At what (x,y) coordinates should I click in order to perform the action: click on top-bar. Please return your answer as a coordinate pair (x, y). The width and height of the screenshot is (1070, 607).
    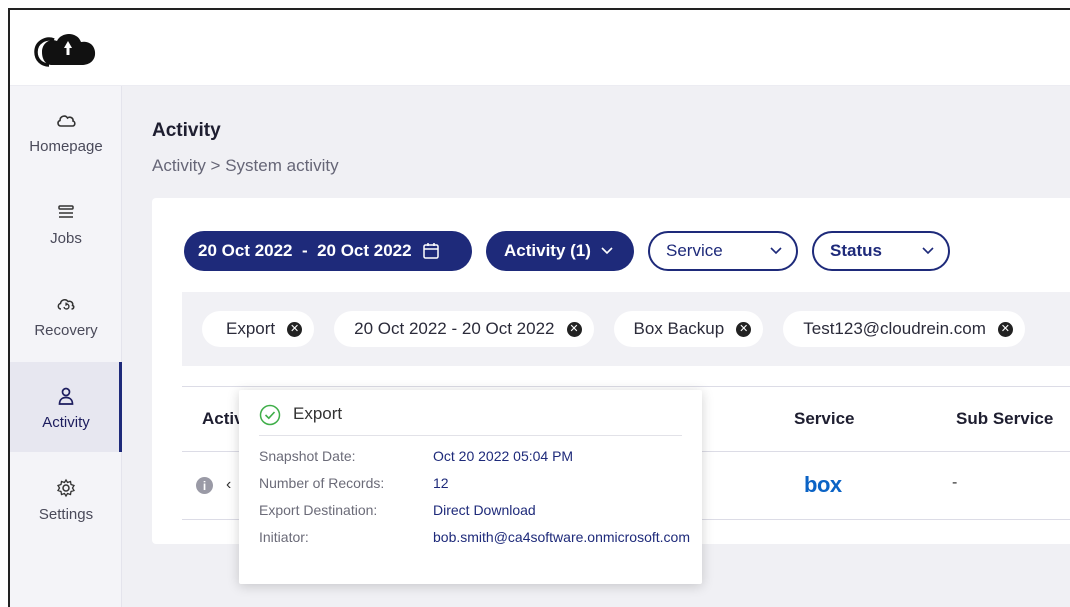
    Looking at the image, I should click on (540, 48).